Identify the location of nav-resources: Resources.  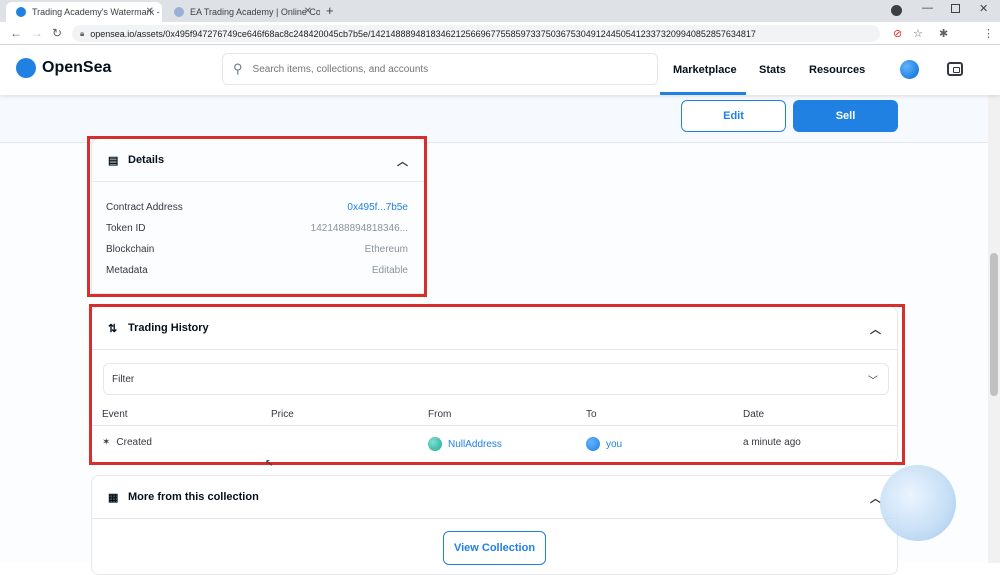
(837, 70).